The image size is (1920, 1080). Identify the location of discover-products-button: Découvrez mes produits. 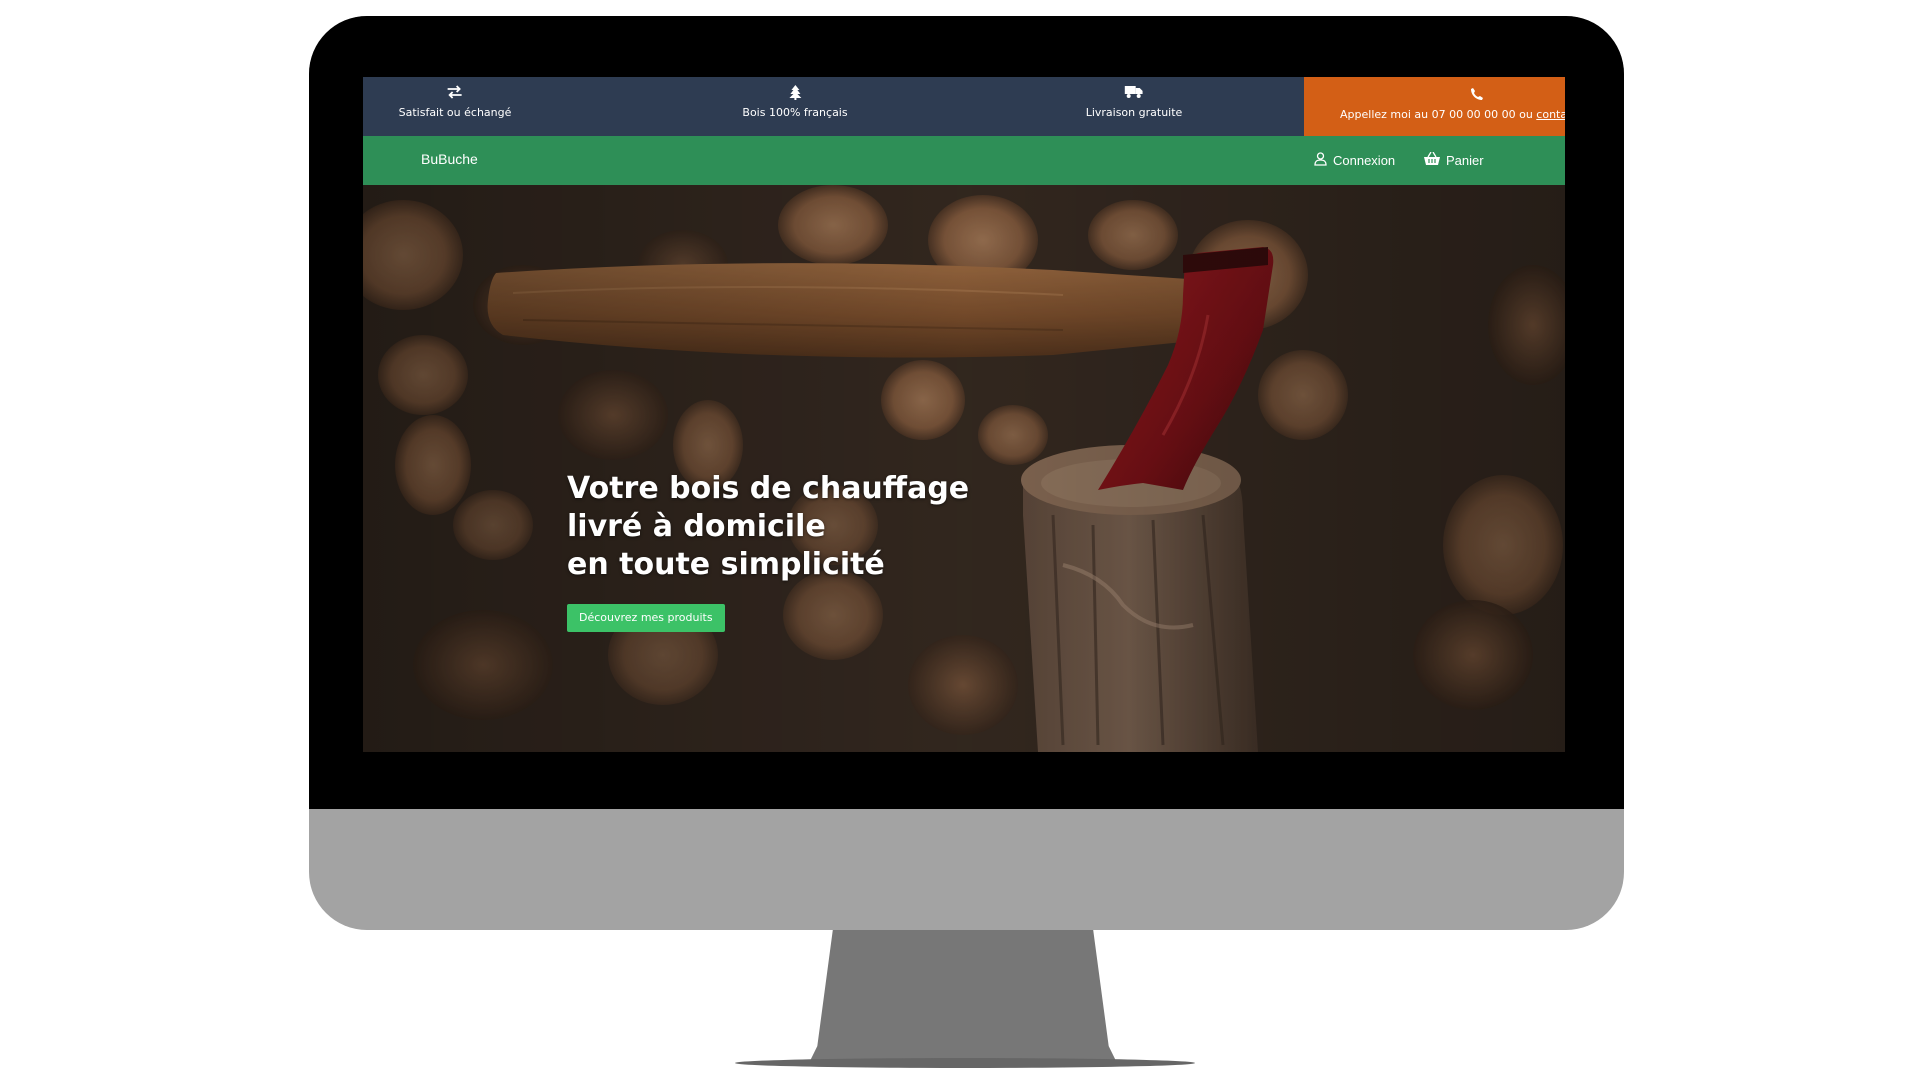
(646, 618).